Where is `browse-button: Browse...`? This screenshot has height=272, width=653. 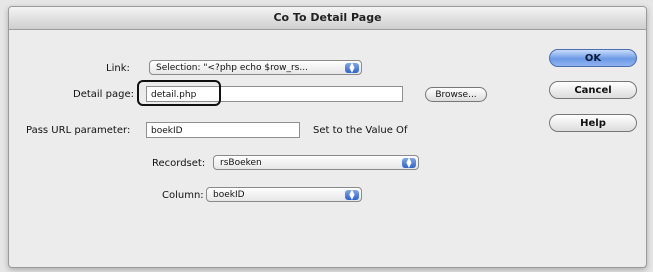 browse-button: Browse... is located at coordinates (456, 94).